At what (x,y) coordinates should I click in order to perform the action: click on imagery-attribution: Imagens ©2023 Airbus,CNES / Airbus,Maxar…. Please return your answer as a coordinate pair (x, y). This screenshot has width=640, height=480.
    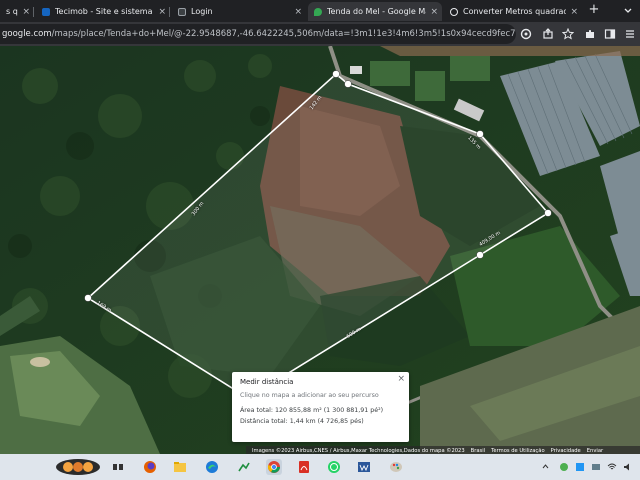
    Looking at the image, I should click on (358, 450).